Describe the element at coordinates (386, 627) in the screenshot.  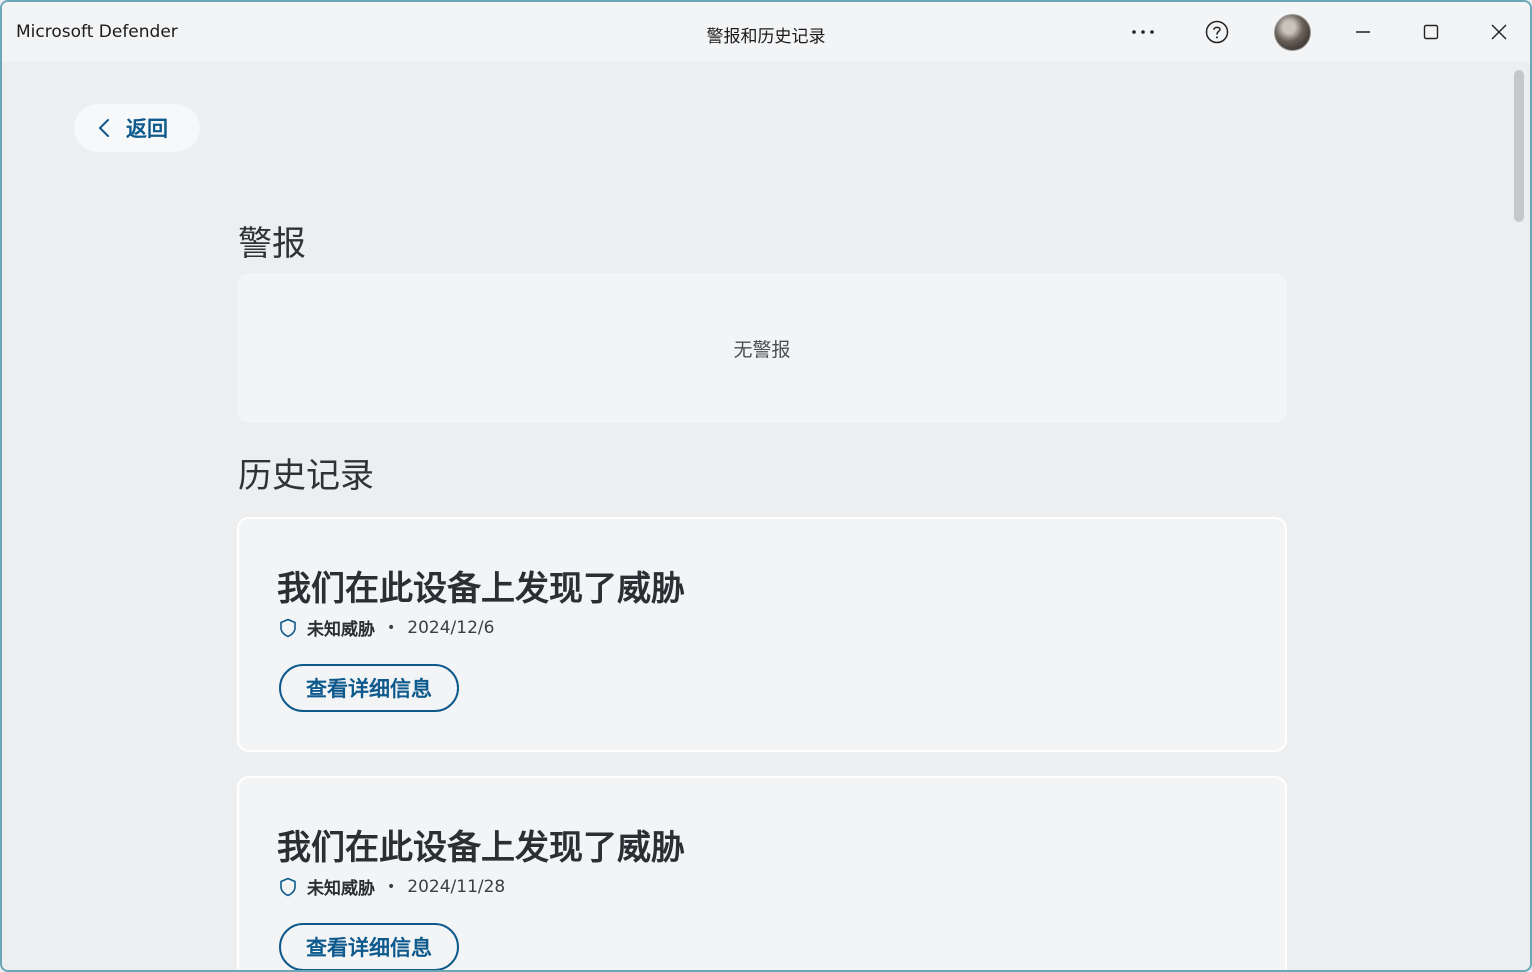
I see `history-item-meta: 未知威胁 • 2024/12/6` at that location.